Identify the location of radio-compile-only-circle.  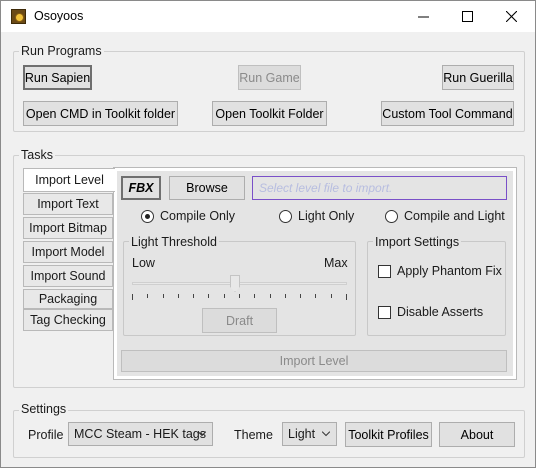
(147, 216).